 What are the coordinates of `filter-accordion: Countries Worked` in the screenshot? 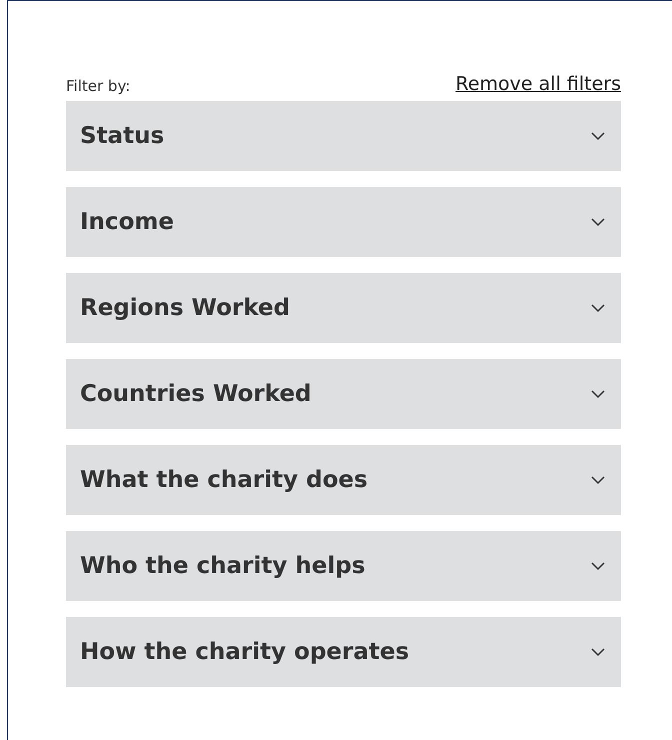 It's located at (343, 394).